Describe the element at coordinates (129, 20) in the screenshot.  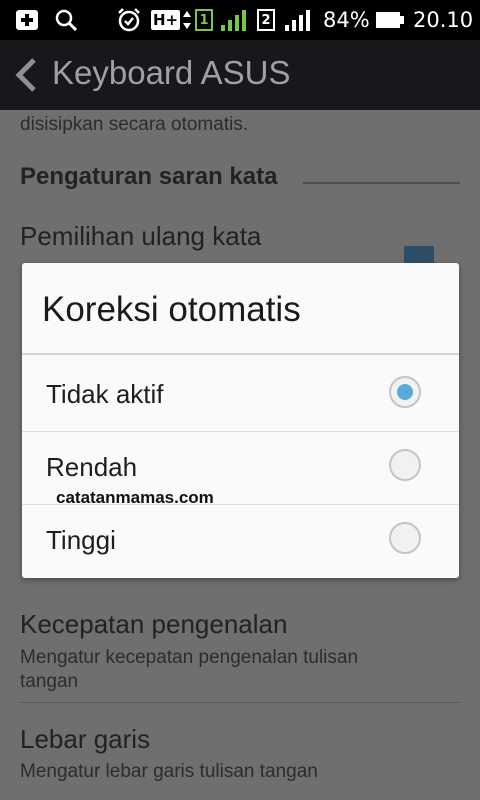
I see `alarm-icon` at that location.